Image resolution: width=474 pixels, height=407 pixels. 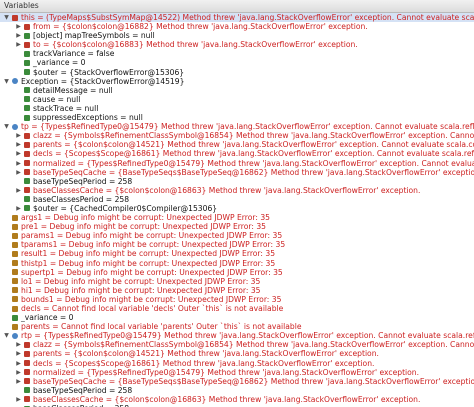 What do you see at coordinates (237, 53) in the screenshot?
I see `tree-row: trackVariance = false` at bounding box center [237, 53].